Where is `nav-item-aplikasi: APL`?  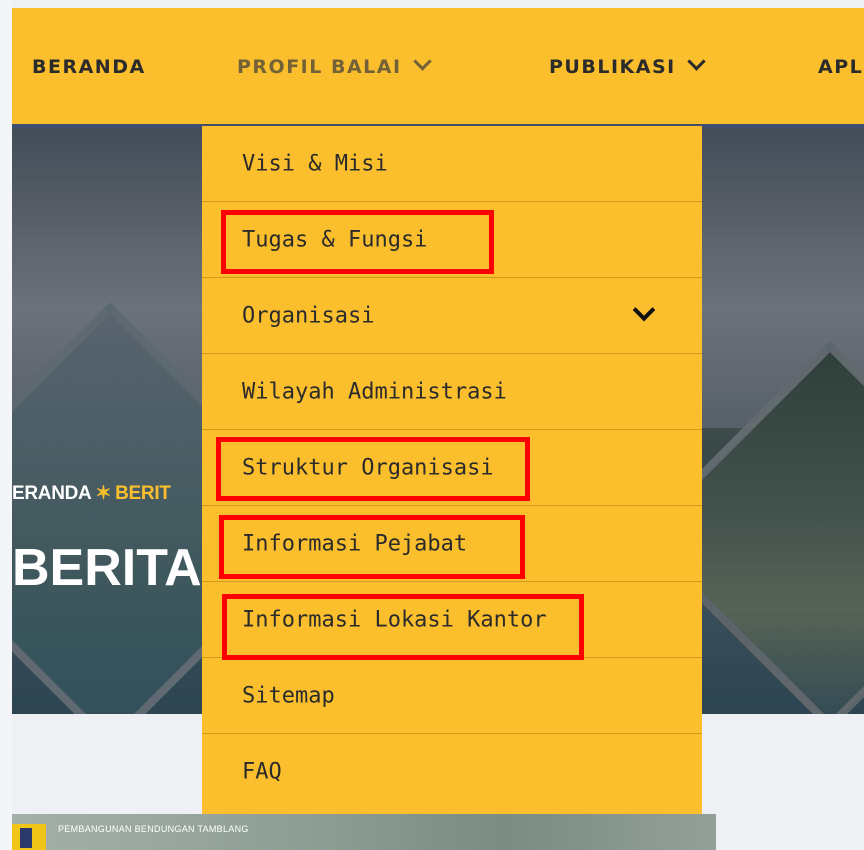
nav-item-aplikasi: APL is located at coordinates (840, 67).